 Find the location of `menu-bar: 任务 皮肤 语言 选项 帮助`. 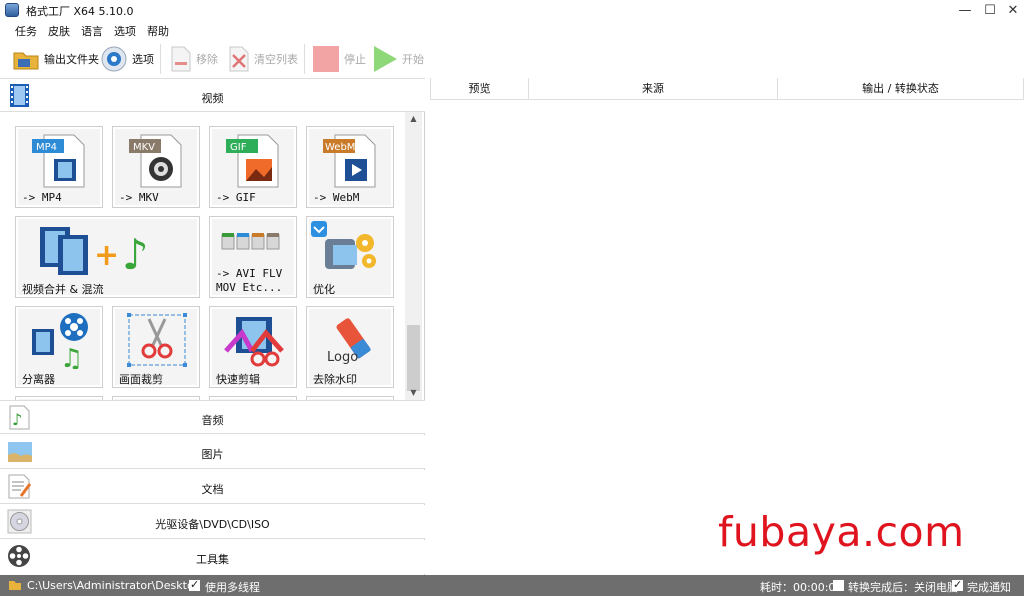

menu-bar: 任务 皮肤 语言 选项 帮助 is located at coordinates (512, 30).